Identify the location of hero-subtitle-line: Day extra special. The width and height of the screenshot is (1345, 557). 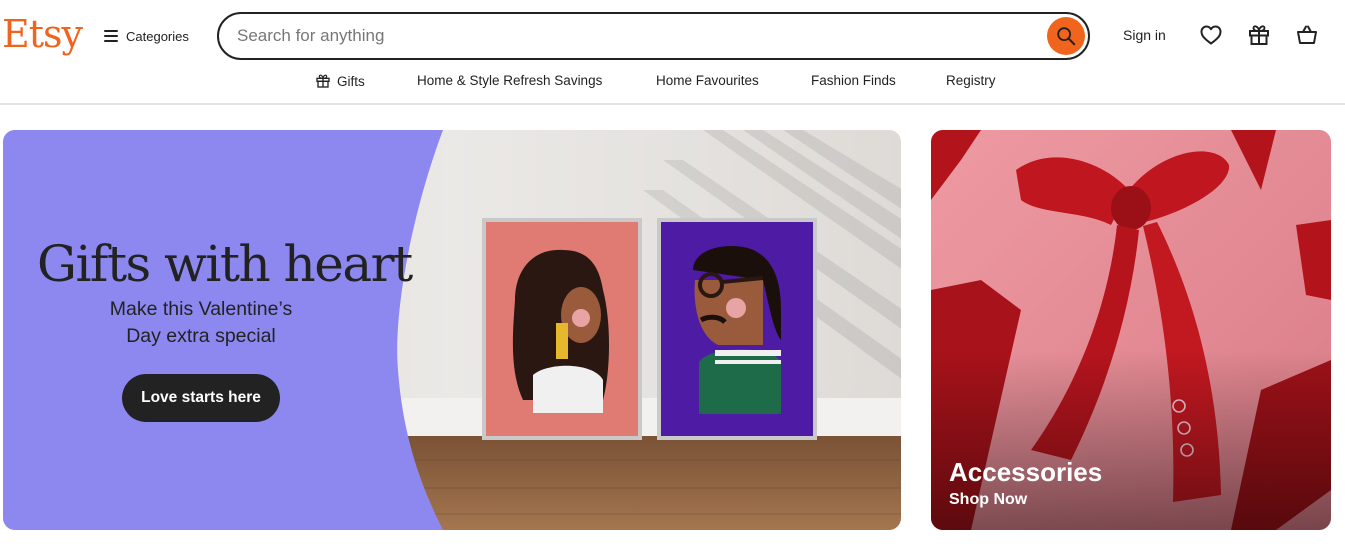
(201, 336).